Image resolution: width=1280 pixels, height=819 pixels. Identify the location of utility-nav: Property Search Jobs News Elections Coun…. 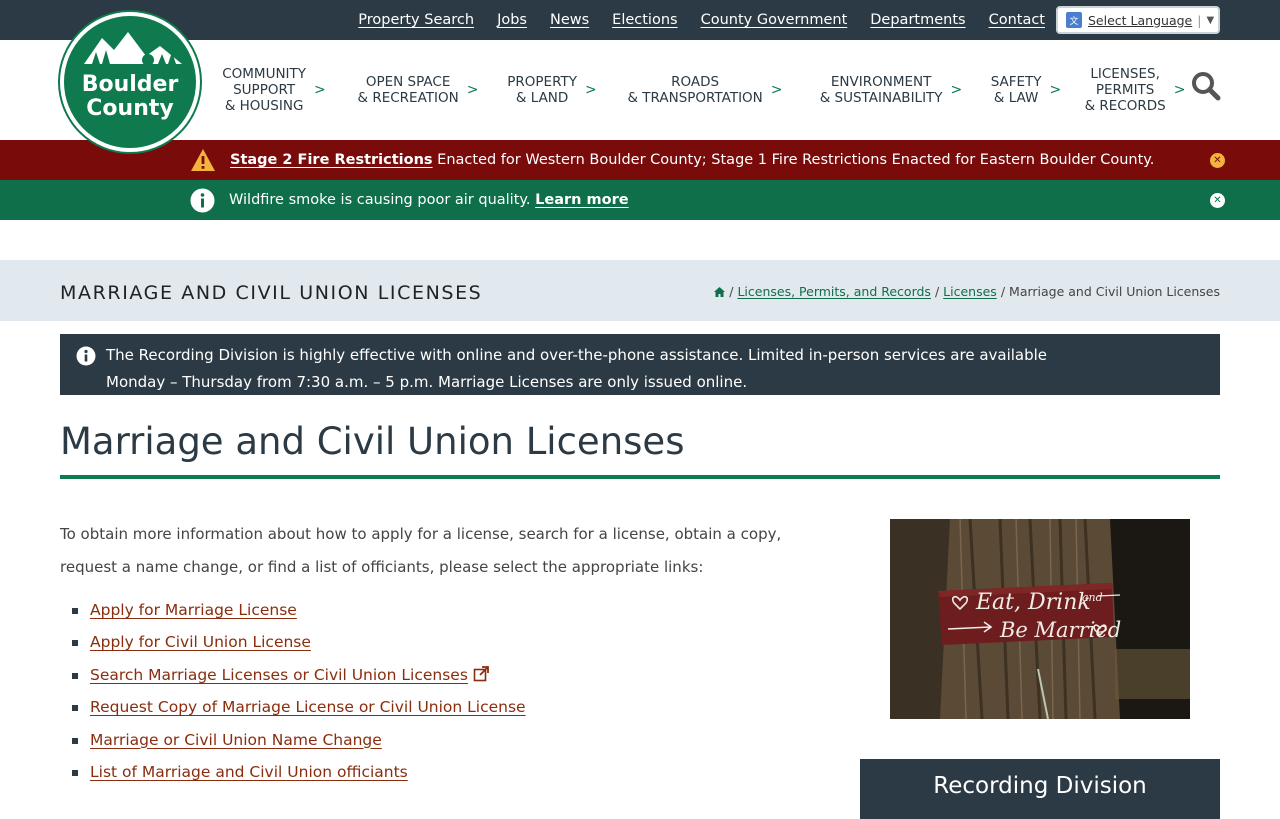
(701, 20).